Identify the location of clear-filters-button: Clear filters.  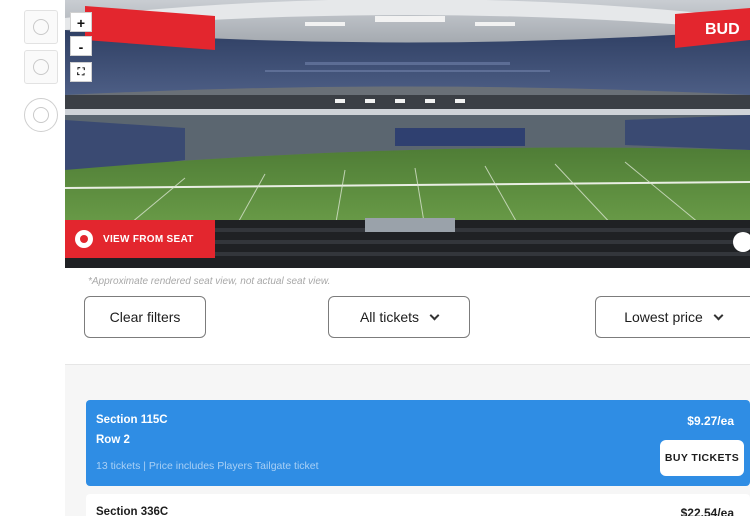
(145, 317).